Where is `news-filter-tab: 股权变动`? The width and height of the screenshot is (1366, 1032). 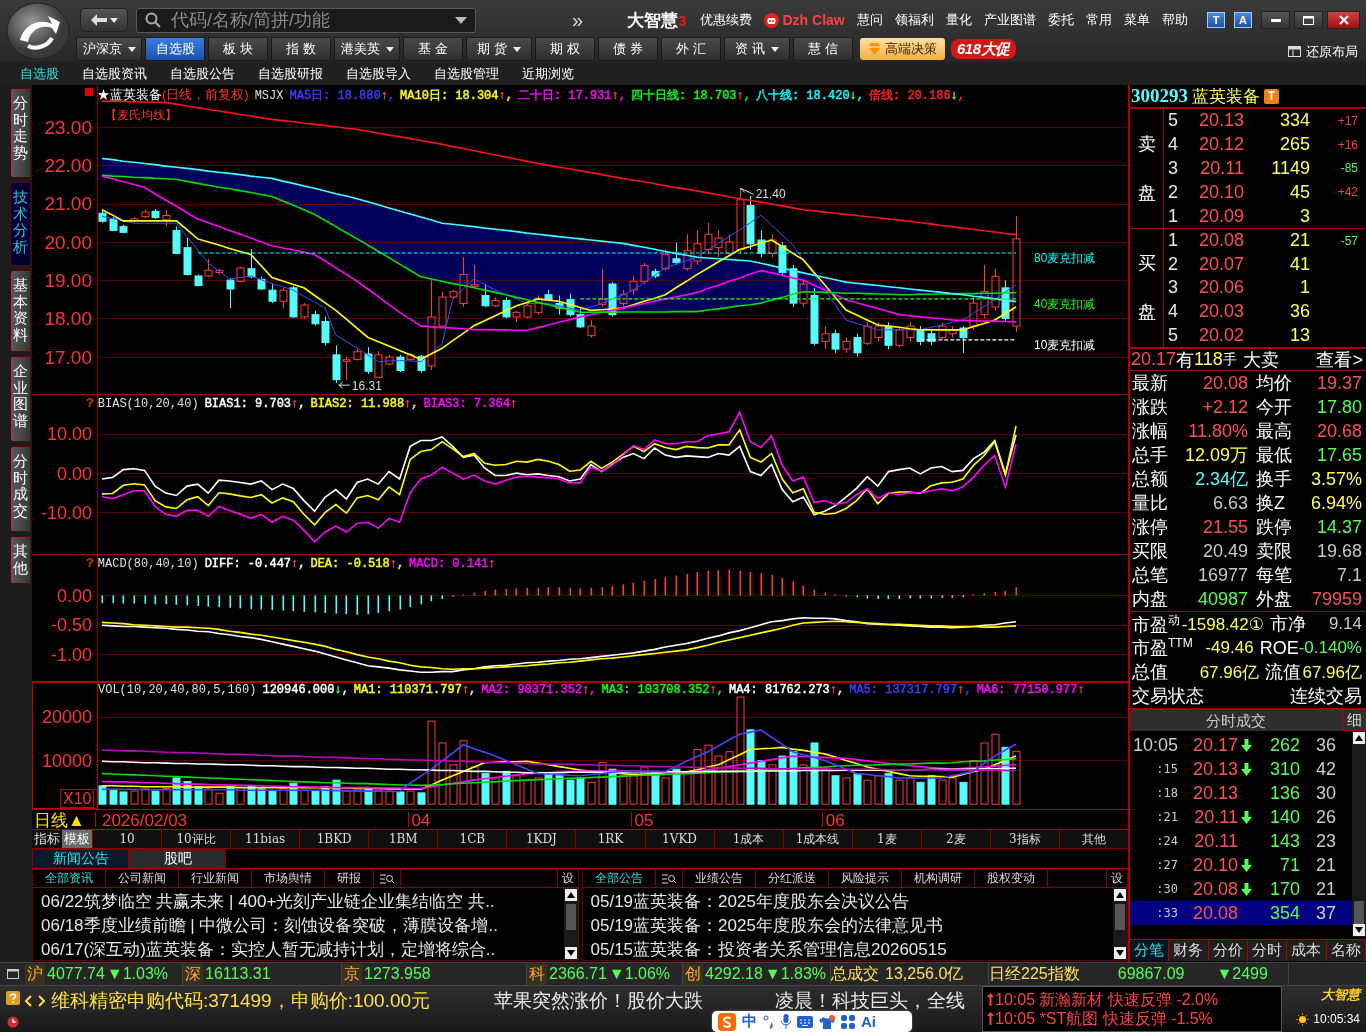 news-filter-tab: 股权变动 is located at coordinates (1011, 878).